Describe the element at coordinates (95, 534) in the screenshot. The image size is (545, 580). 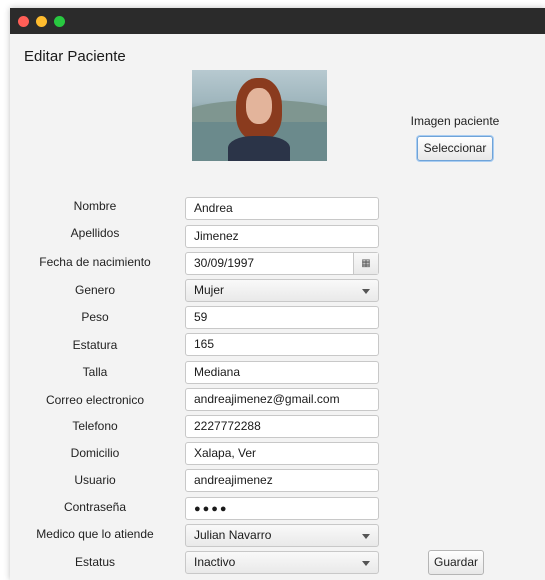
I see `medico-label: Medico que lo atiende` at that location.